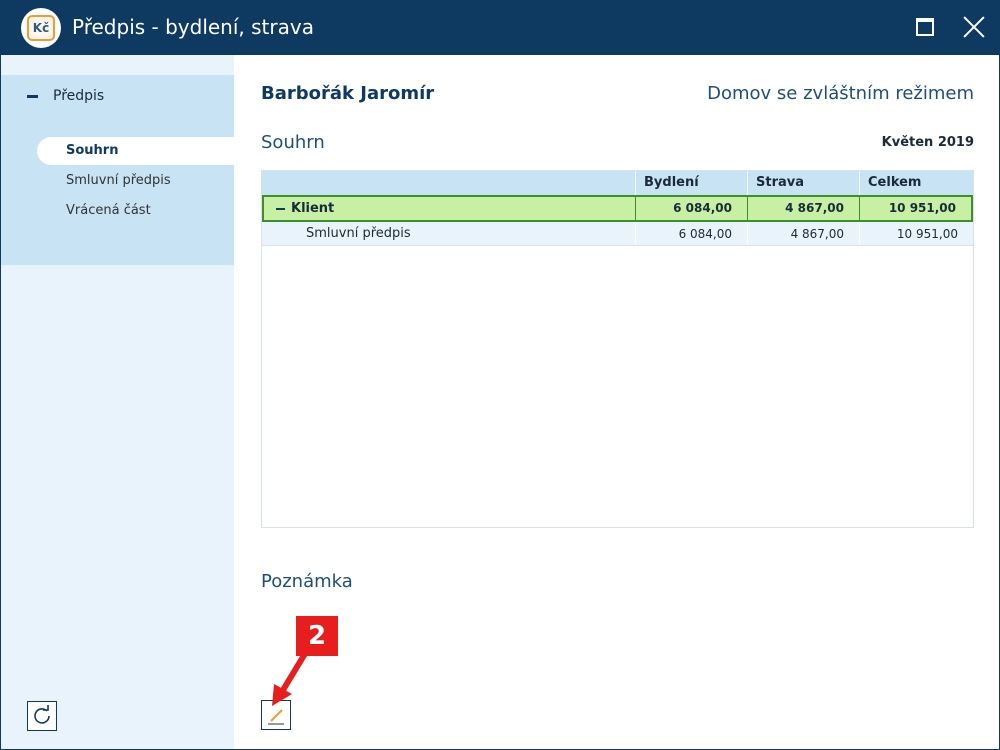 The image size is (1000, 750). What do you see at coordinates (290, 677) in the screenshot?
I see `callout-arrow-icon` at bounding box center [290, 677].